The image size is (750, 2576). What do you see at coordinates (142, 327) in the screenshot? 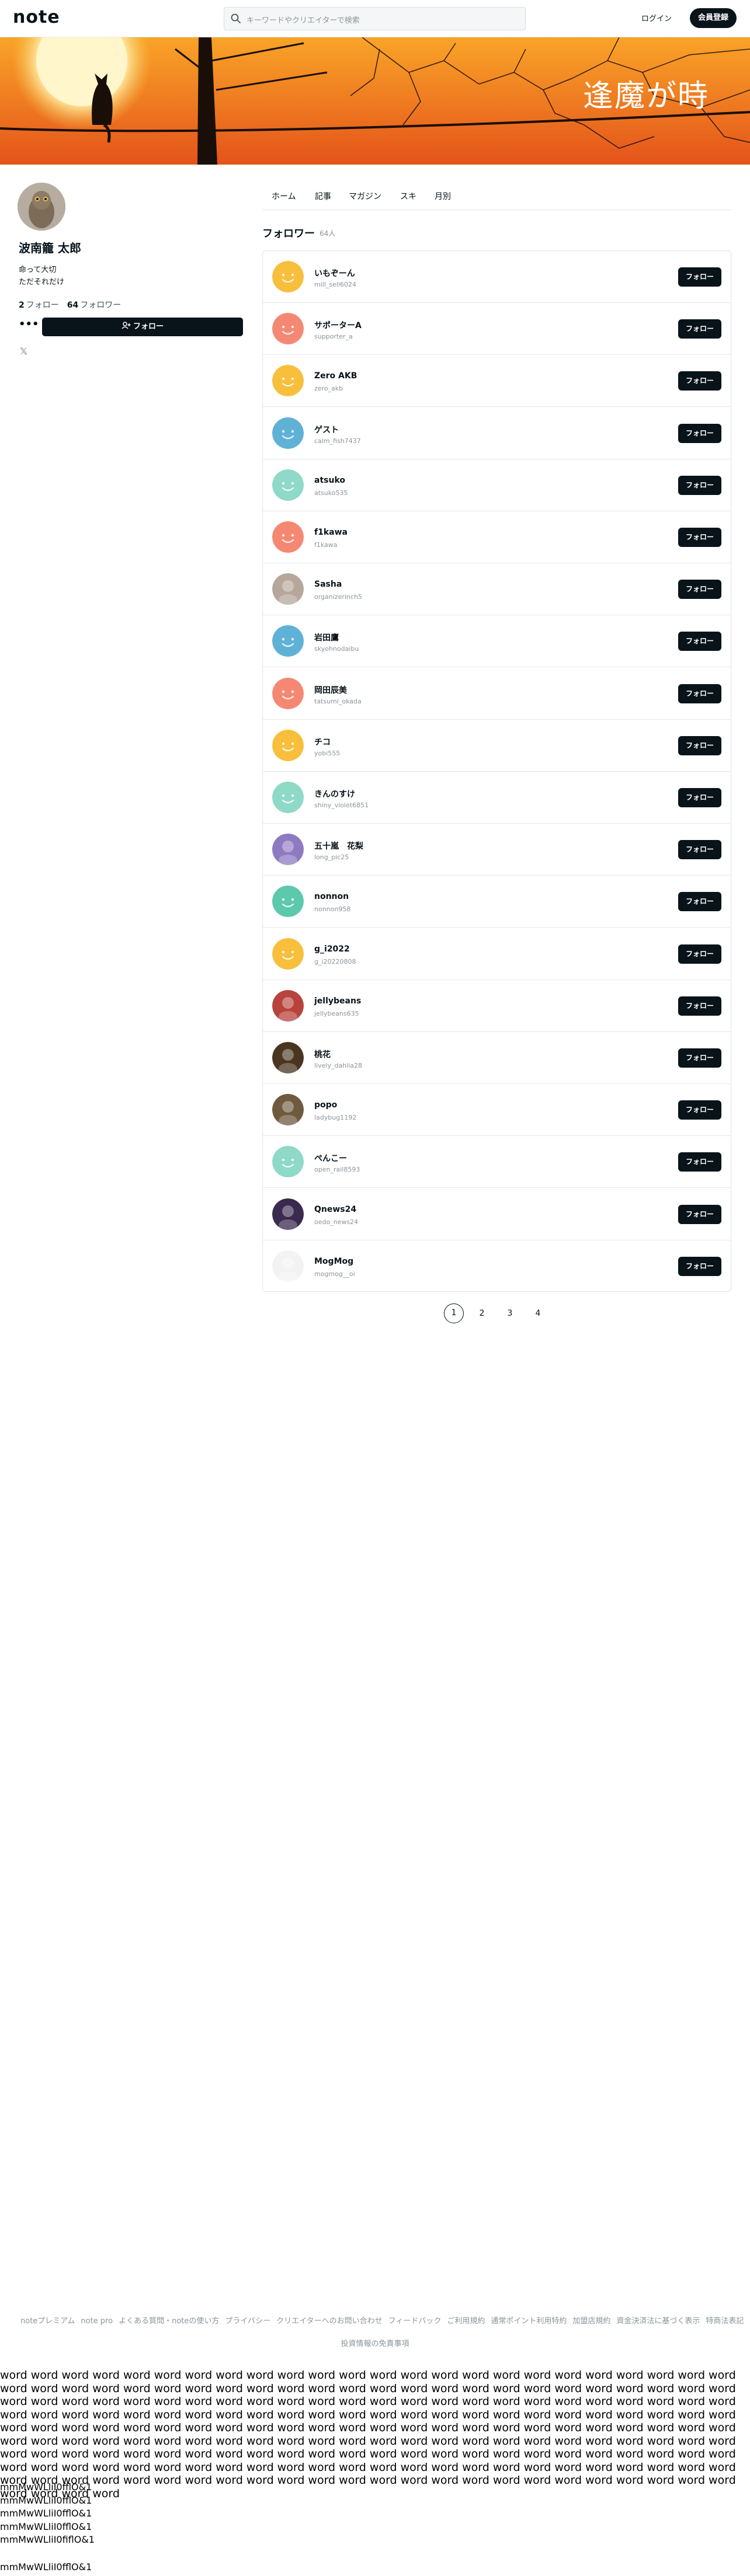
I see `profile-follow-button: フォロー` at bounding box center [142, 327].